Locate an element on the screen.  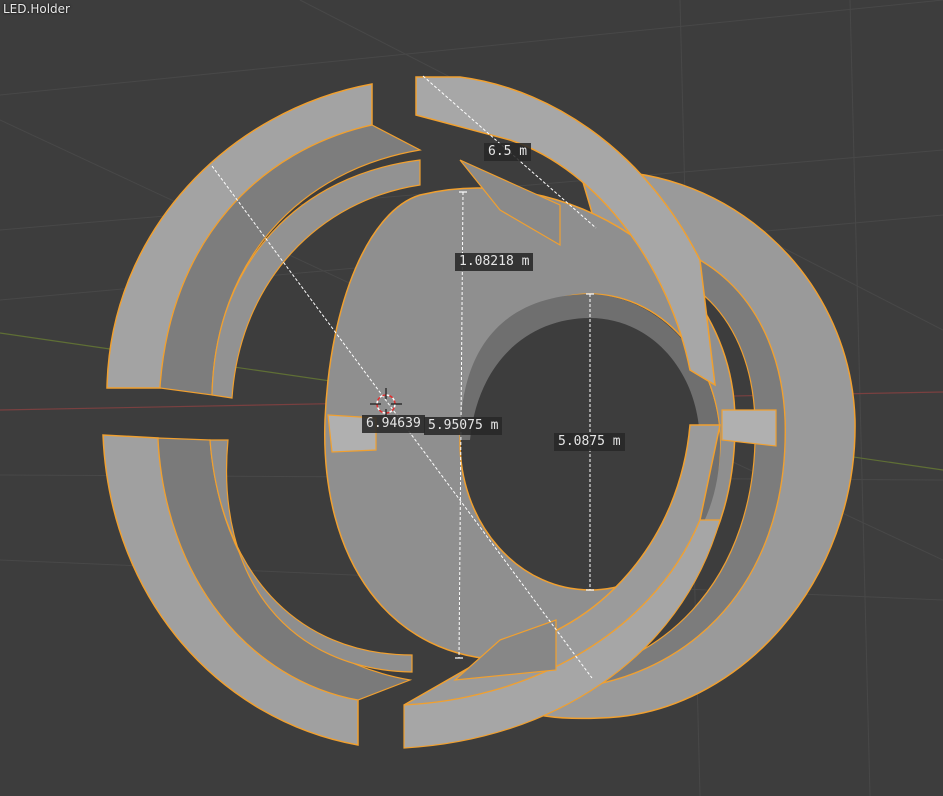
measurement-label: 5.95075 m is located at coordinates (463, 426).